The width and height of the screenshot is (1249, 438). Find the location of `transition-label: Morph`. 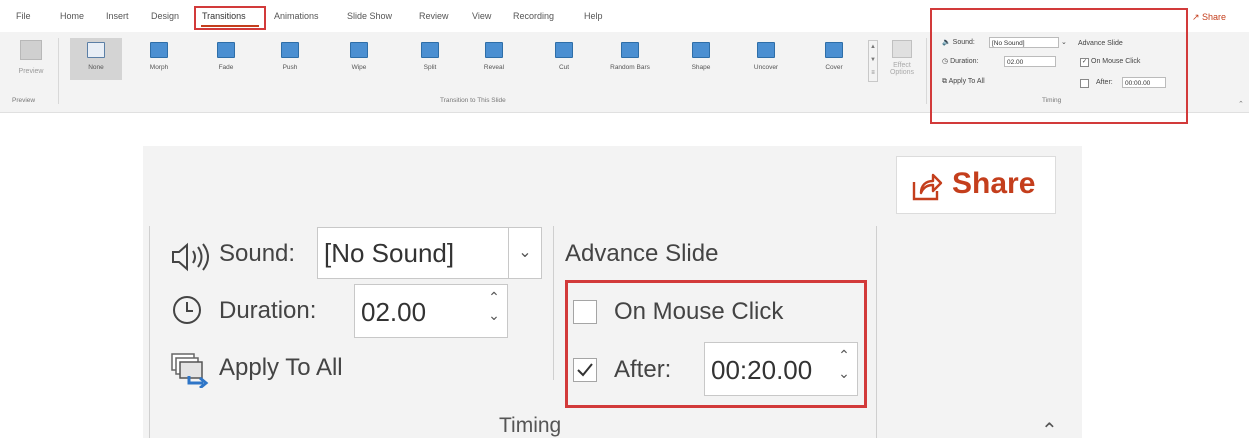

transition-label: Morph is located at coordinates (159, 67).